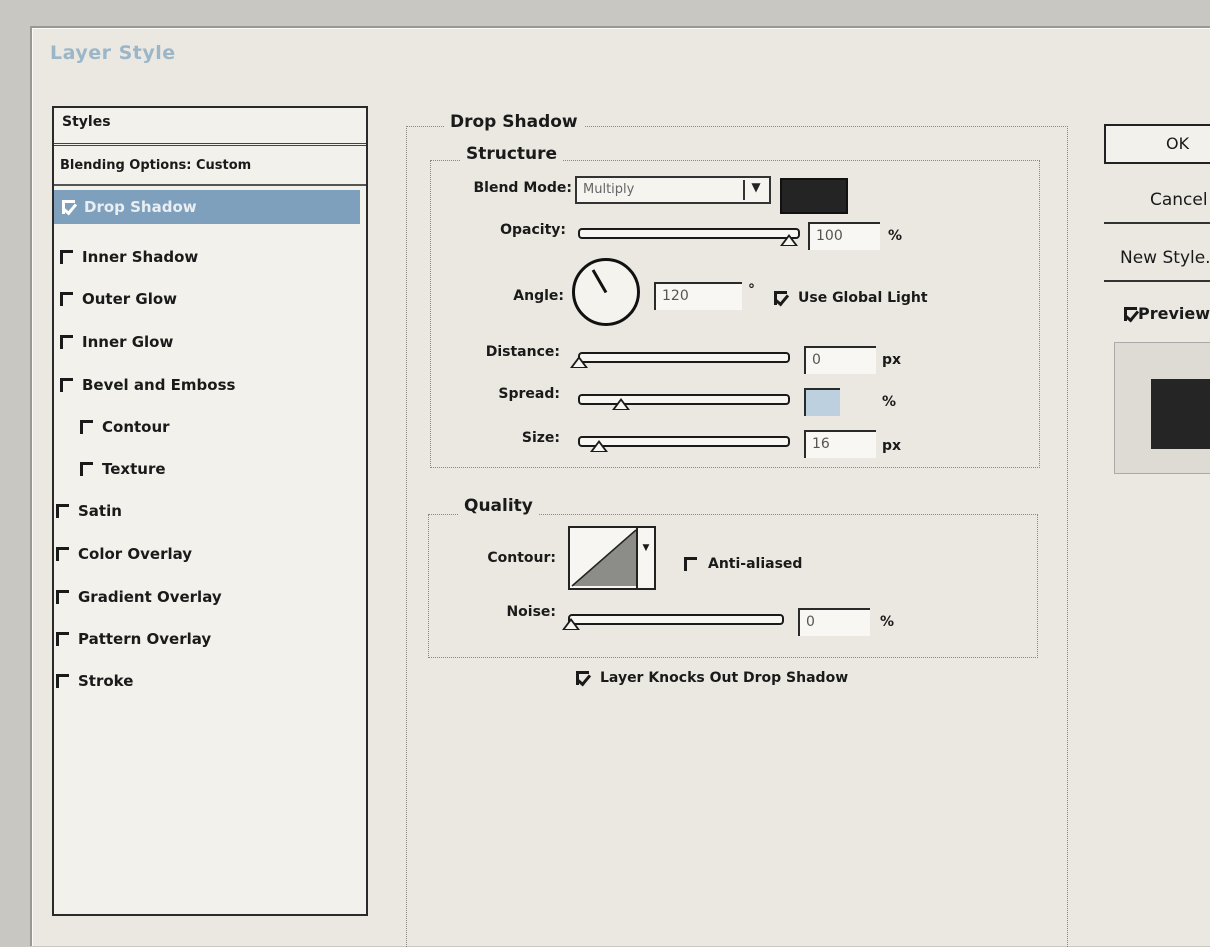 This screenshot has width=1210, height=947. What do you see at coordinates (698, 296) in the screenshot?
I see `angle-input: 120` at bounding box center [698, 296].